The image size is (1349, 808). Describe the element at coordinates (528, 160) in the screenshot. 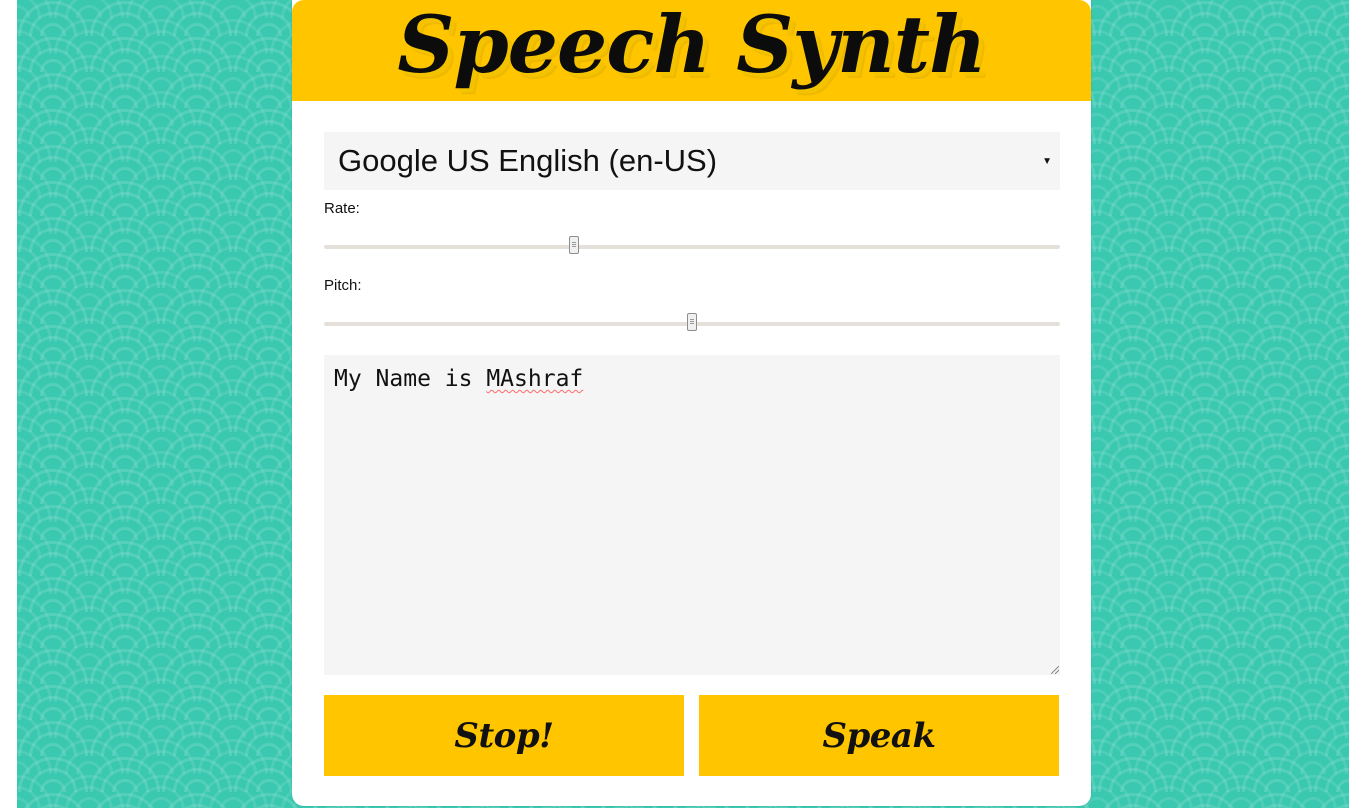

I see `selected-voice-value: Google US English (en-US)` at that location.